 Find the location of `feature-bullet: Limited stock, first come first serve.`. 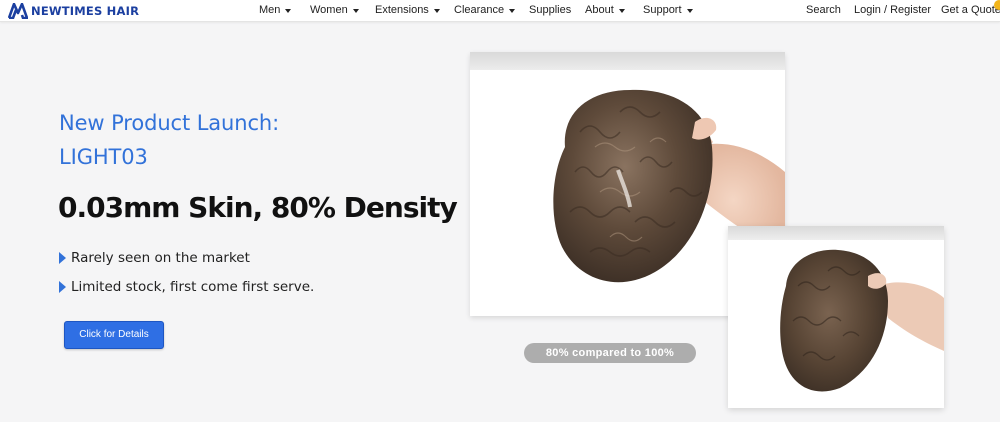

feature-bullet: Limited stock, first come first serve. is located at coordinates (186, 287).